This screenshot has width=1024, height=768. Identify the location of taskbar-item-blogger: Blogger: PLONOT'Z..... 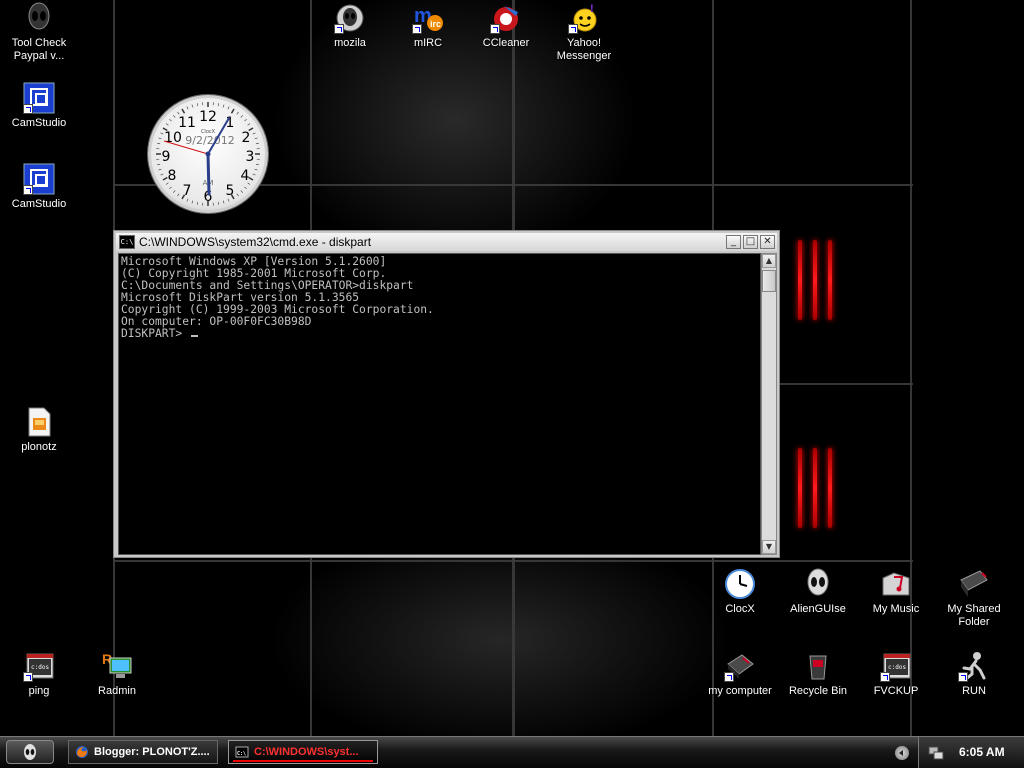
(143, 752).